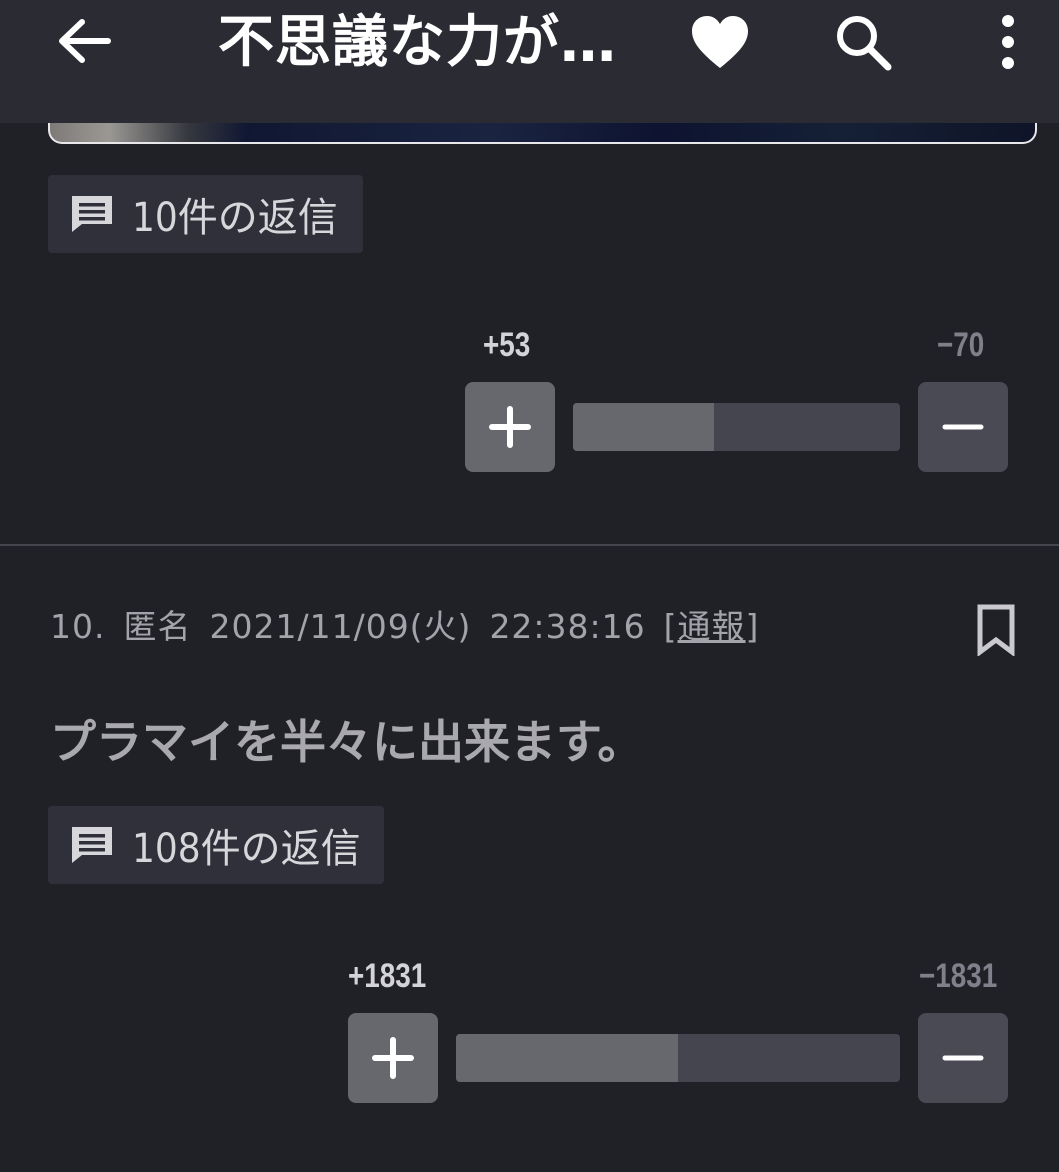 The image size is (1059, 1172). Describe the element at coordinates (1008, 42) in the screenshot. I see `more-vert-icon` at that location.